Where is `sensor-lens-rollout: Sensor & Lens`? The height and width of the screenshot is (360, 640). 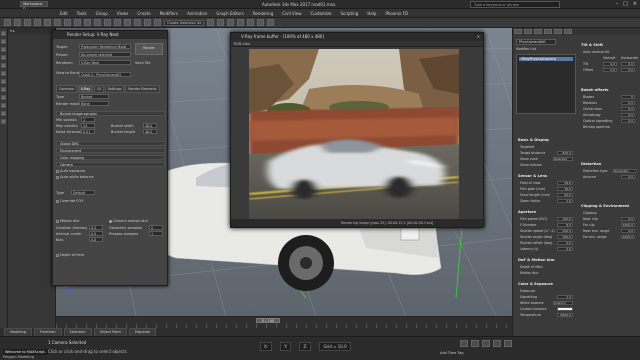 sensor-lens-rollout: Sensor & Lens is located at coordinates (532, 176).